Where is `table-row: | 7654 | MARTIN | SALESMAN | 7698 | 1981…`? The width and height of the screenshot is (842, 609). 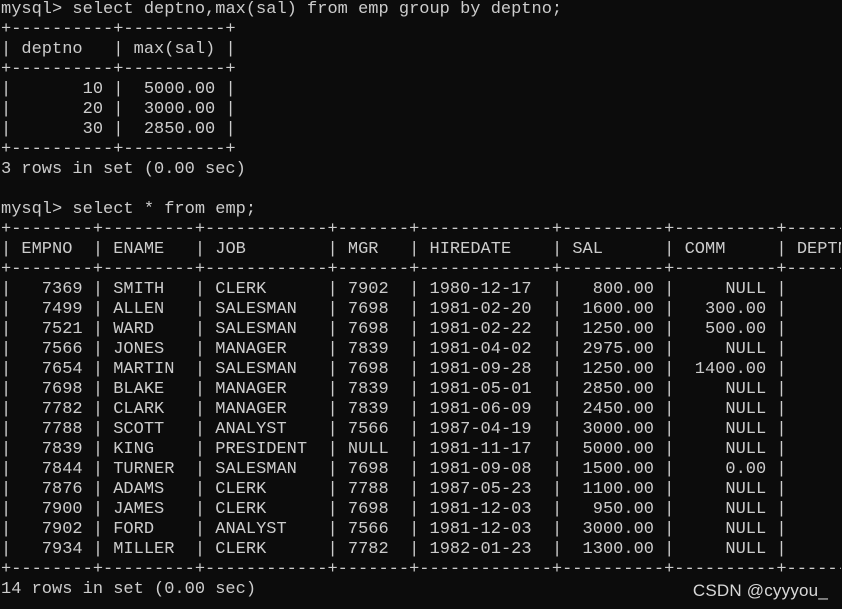
table-row: | 7654 | MARTIN | SALESMAN | 7698 | 1981… is located at coordinates (421, 370).